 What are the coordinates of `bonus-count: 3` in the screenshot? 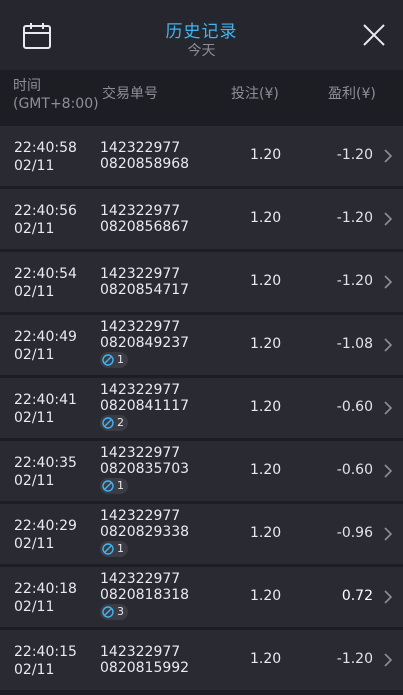 It's located at (120, 611).